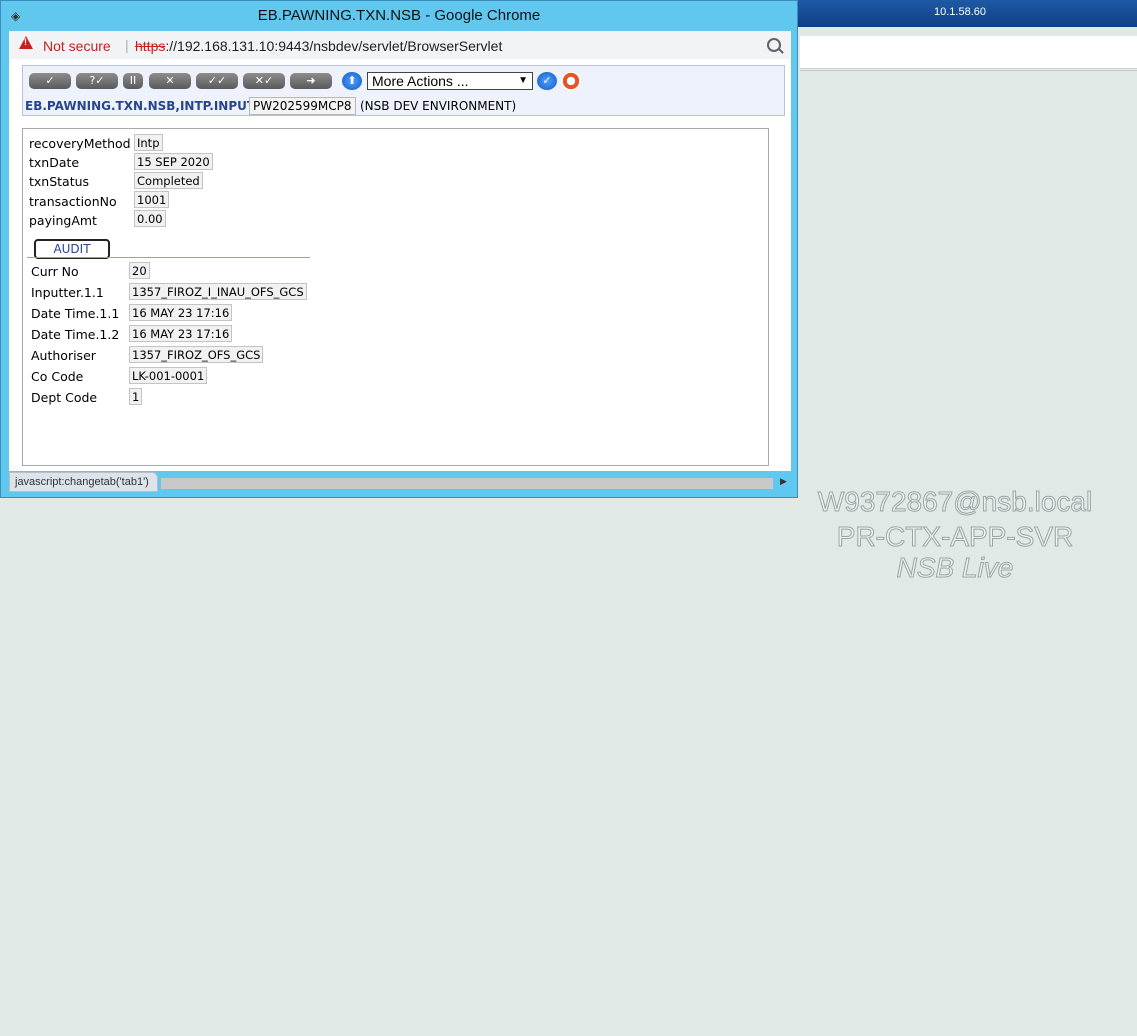  I want to click on tab-audit: AUDIT, so click(72, 249).